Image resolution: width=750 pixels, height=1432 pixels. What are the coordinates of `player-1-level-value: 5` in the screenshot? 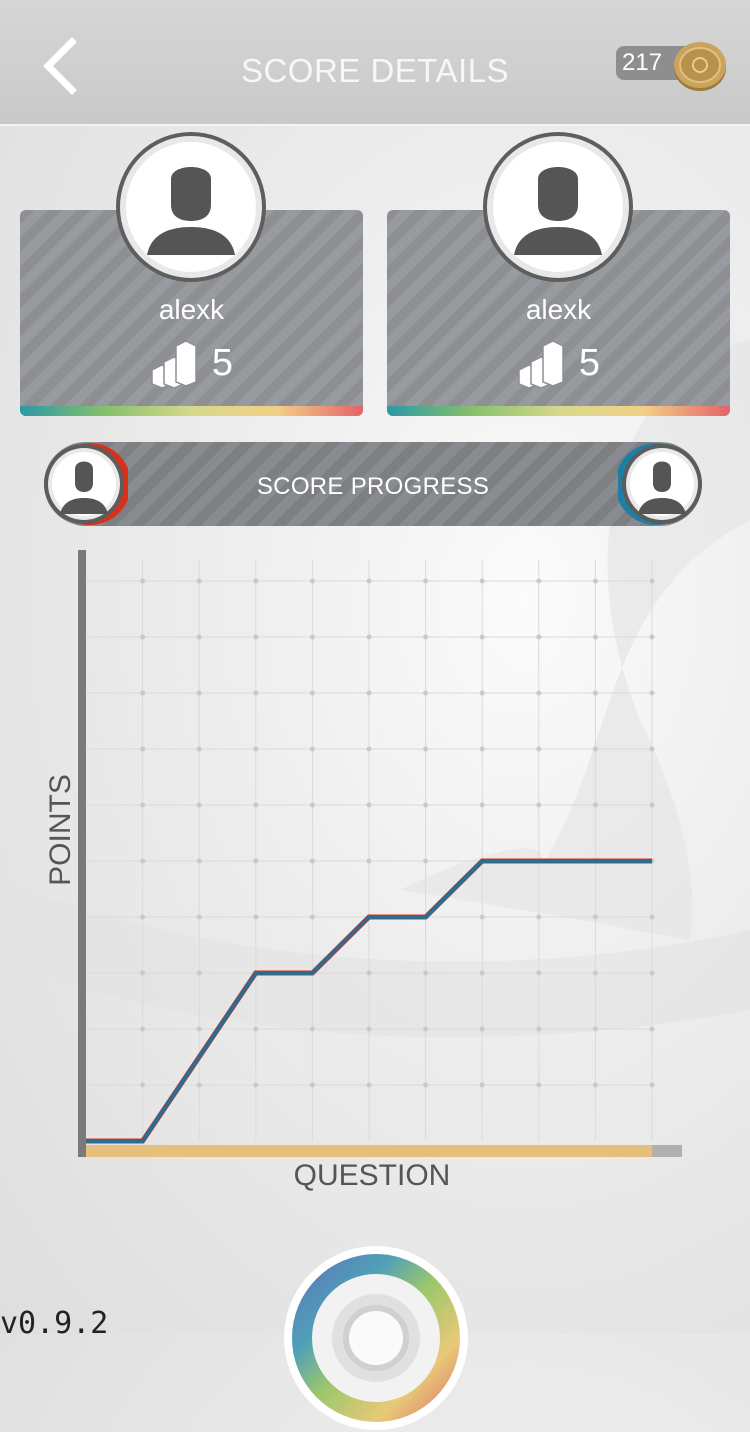 It's located at (222, 362).